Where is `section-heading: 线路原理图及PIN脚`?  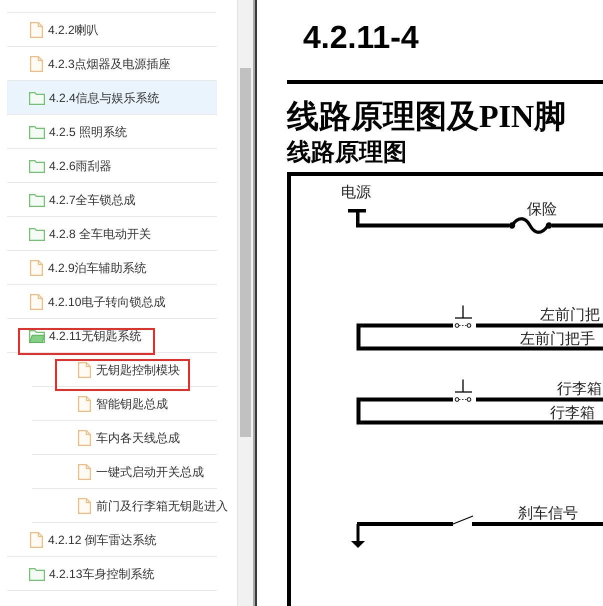 section-heading: 线路原理图及PIN脚 is located at coordinates (426, 116).